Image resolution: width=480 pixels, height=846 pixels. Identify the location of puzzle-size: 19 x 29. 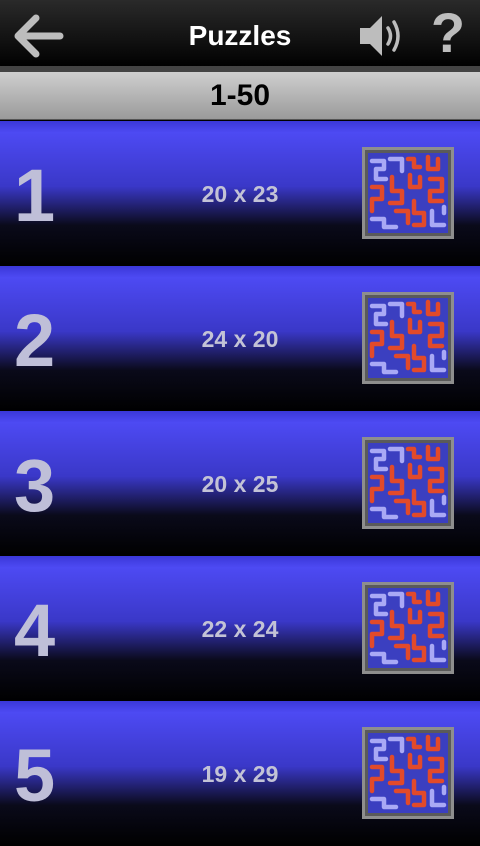
(240, 774).